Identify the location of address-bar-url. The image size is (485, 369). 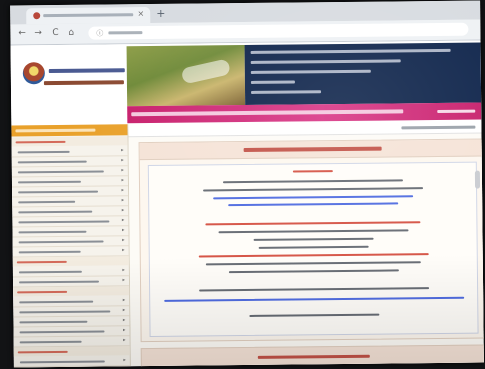
(125, 33).